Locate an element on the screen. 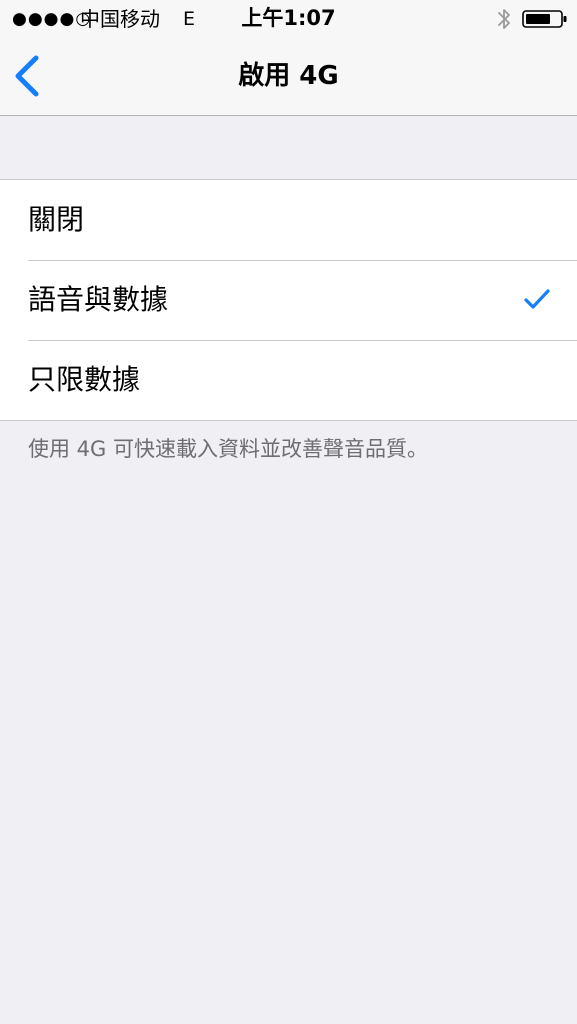  option-label: 只限數據 is located at coordinates (84, 379).